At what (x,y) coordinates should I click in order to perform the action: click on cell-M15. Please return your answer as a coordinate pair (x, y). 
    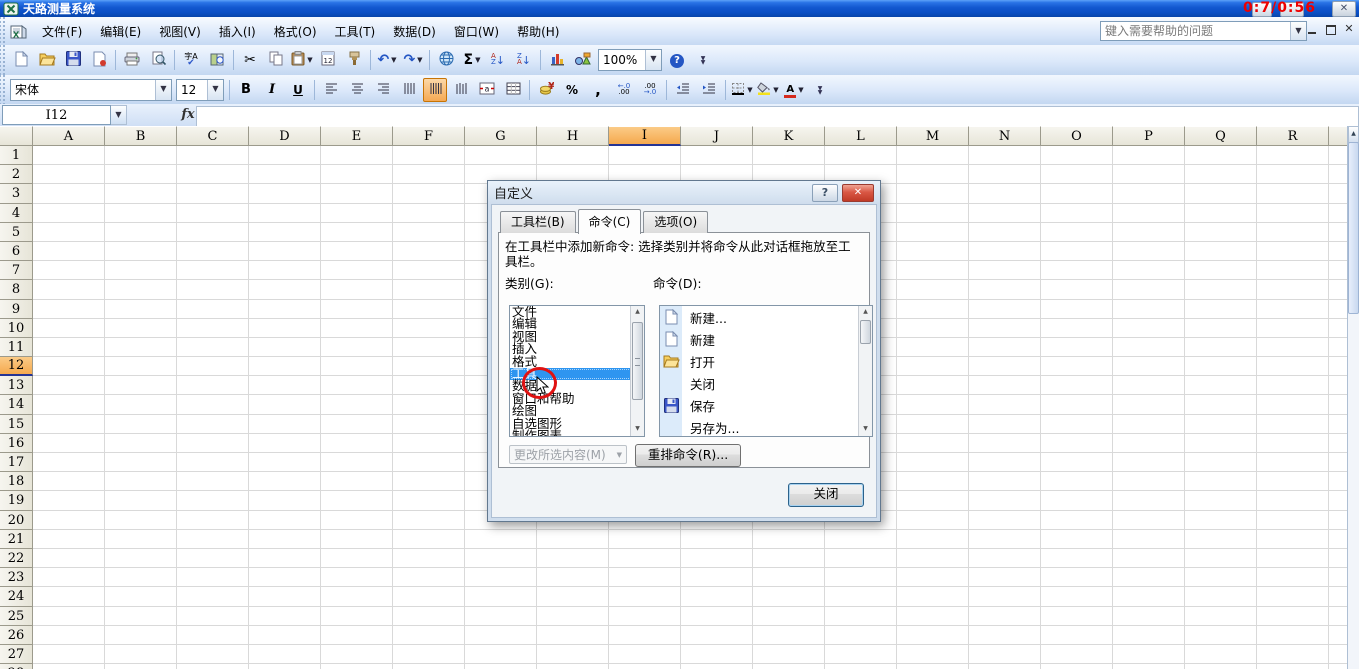
    Looking at the image, I should click on (933, 424).